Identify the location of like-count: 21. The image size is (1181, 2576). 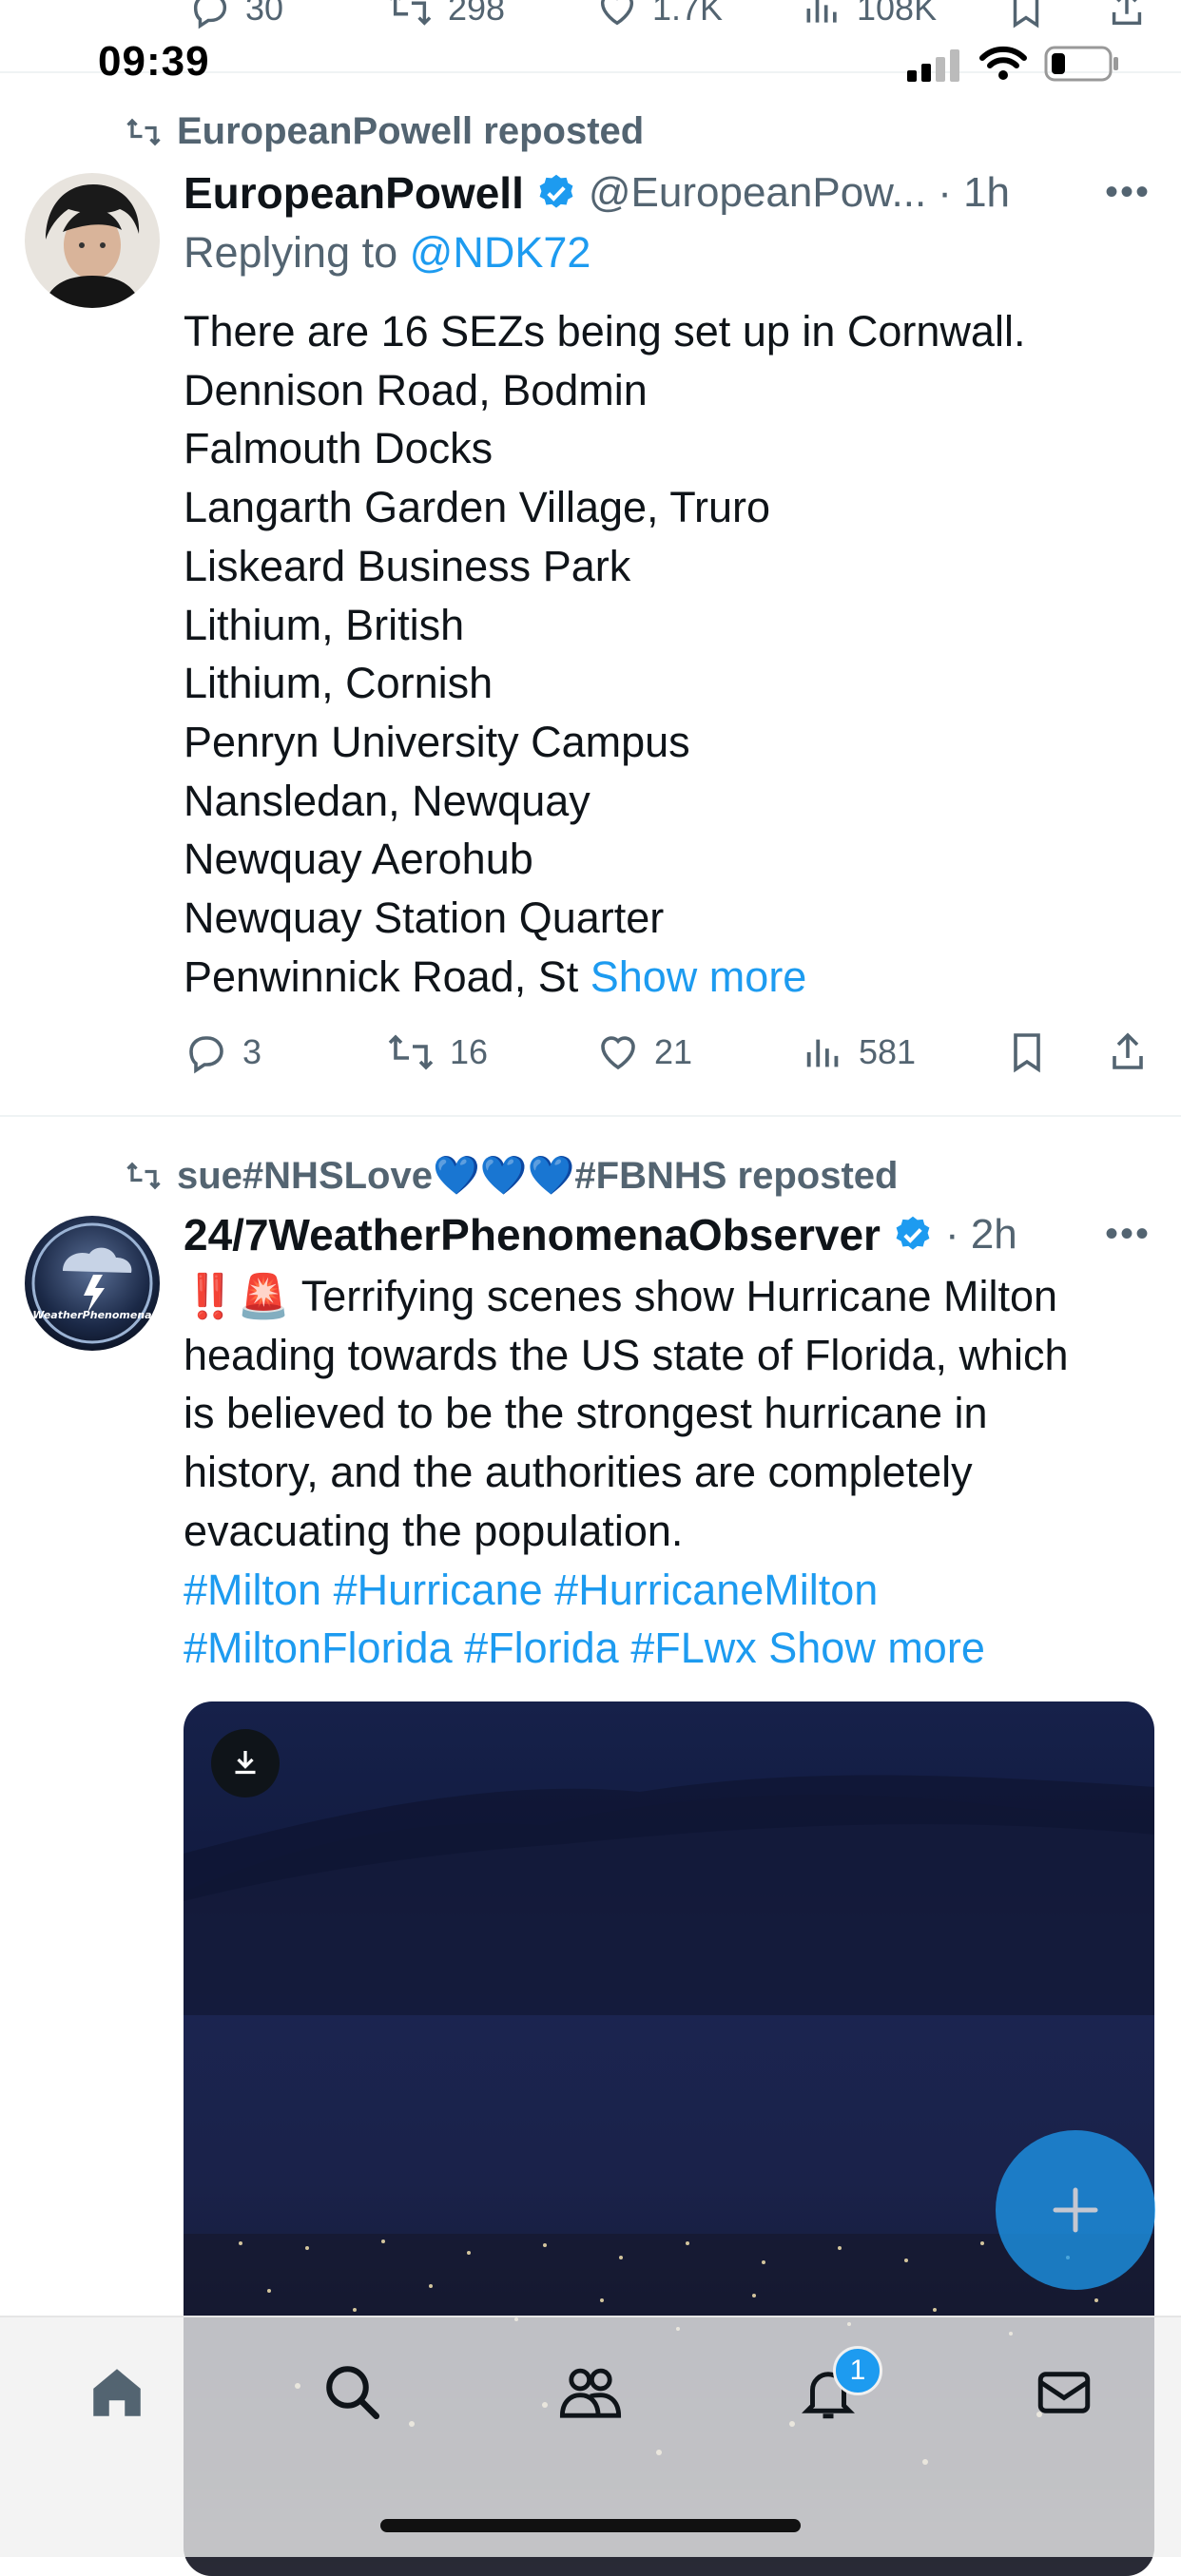
(673, 1051).